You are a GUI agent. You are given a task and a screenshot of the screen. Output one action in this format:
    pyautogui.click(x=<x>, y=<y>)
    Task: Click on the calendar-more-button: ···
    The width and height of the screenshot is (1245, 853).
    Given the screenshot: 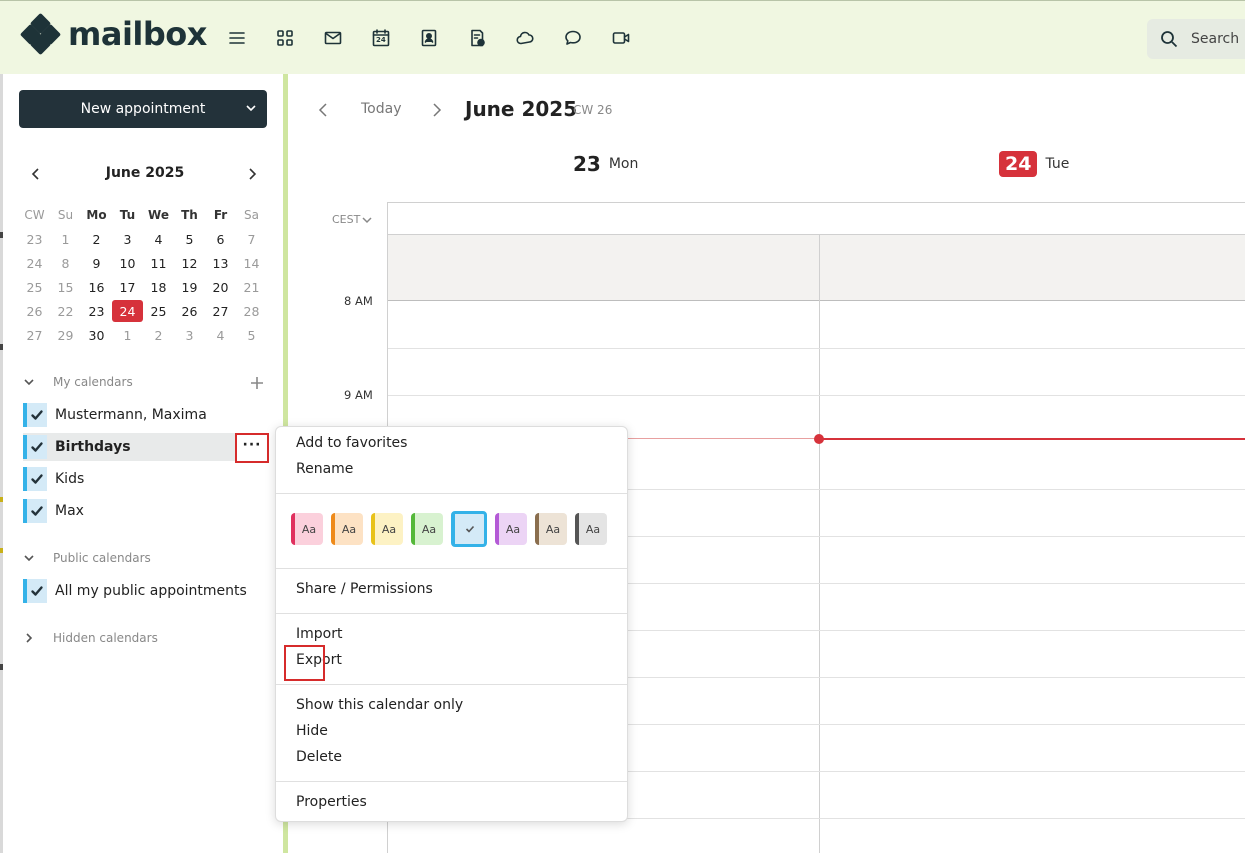 What is the action you would take?
    pyautogui.click(x=252, y=448)
    